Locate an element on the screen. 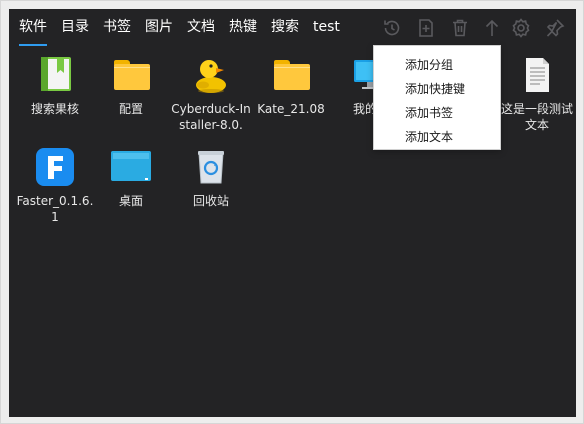 The image size is (584, 424). tab-search: 搜索 is located at coordinates (285, 29).